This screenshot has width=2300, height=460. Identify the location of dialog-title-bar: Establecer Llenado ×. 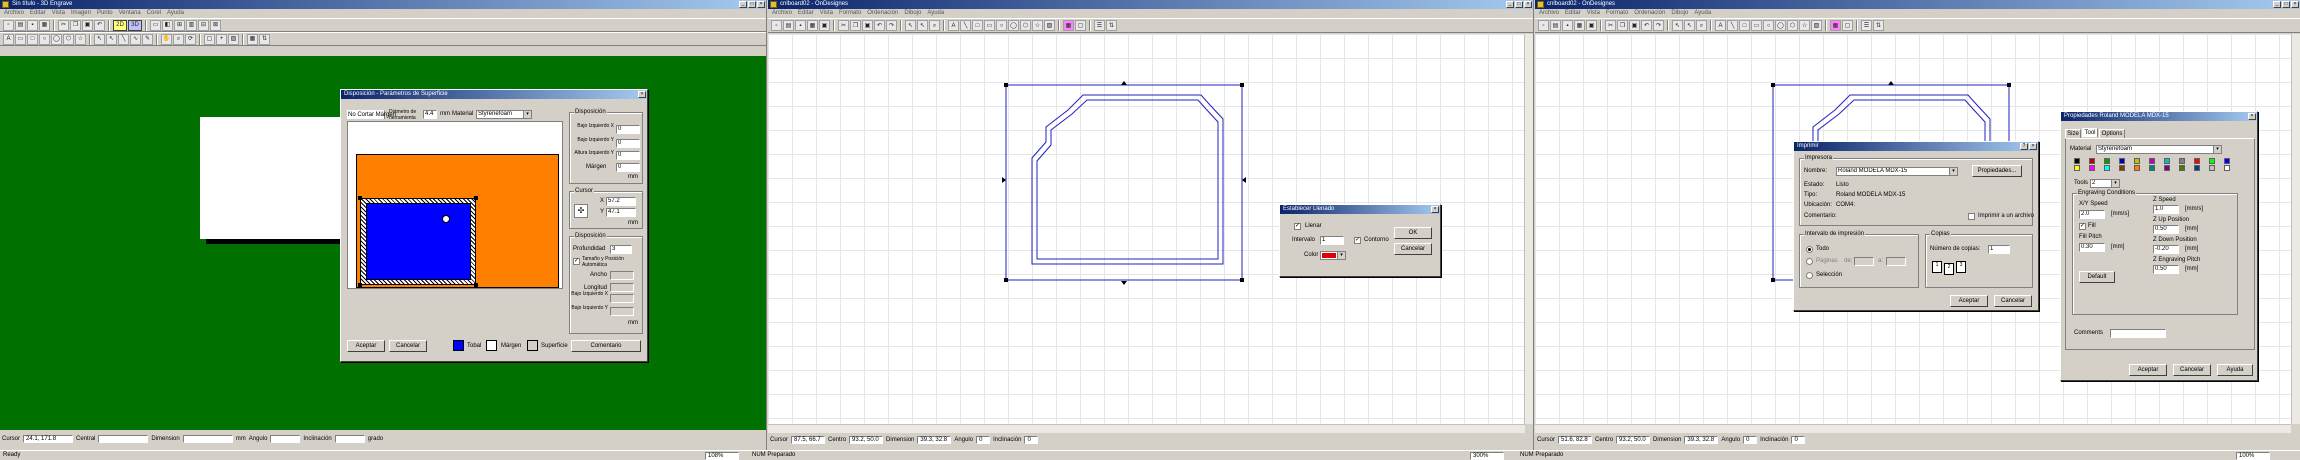
(1360, 209).